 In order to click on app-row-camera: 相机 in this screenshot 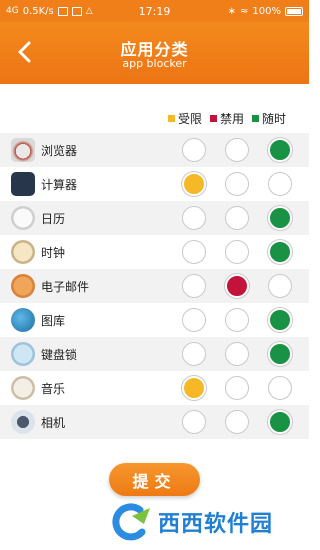, I will do `click(154, 422)`.